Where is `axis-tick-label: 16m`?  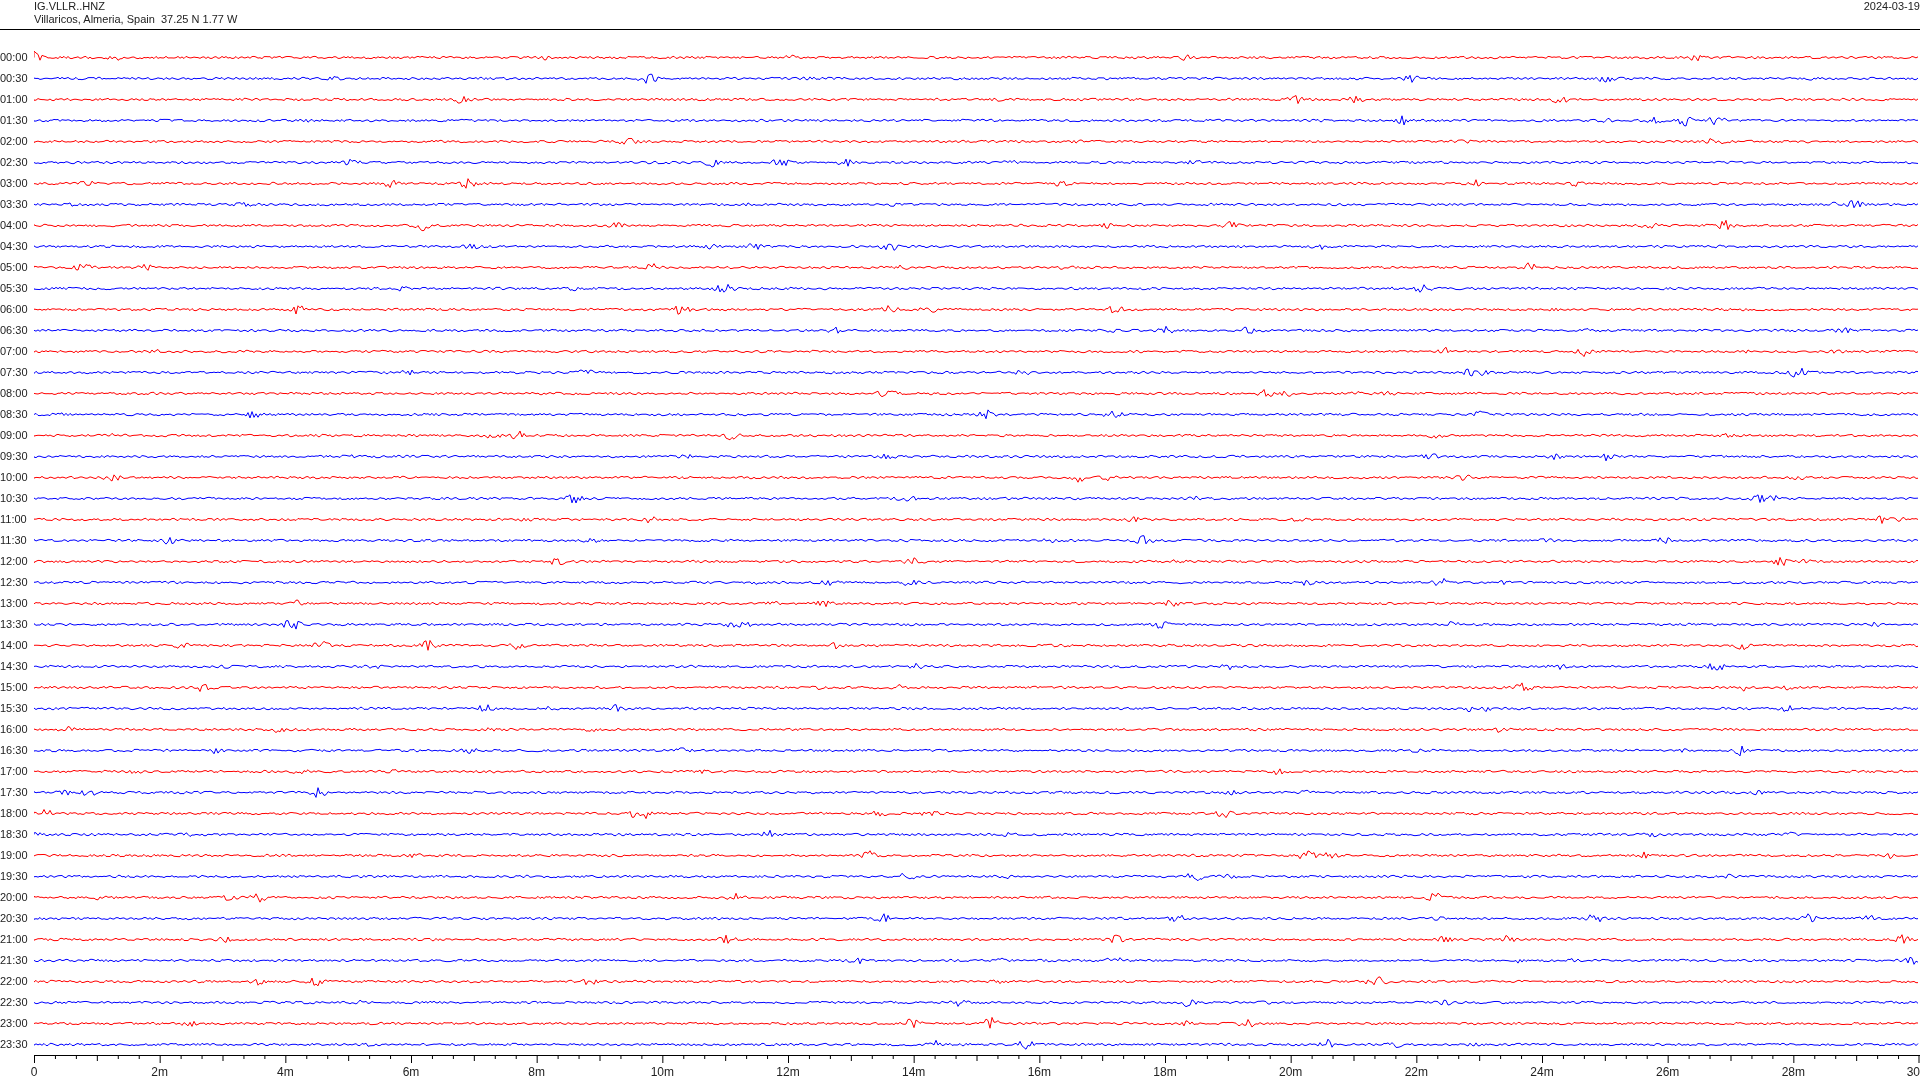
axis-tick-label: 16m is located at coordinates (1039, 1072).